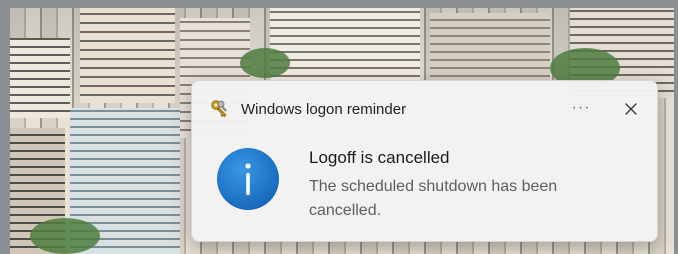 The image size is (678, 254). I want to click on ellipsis-icon: ···, so click(581, 109).